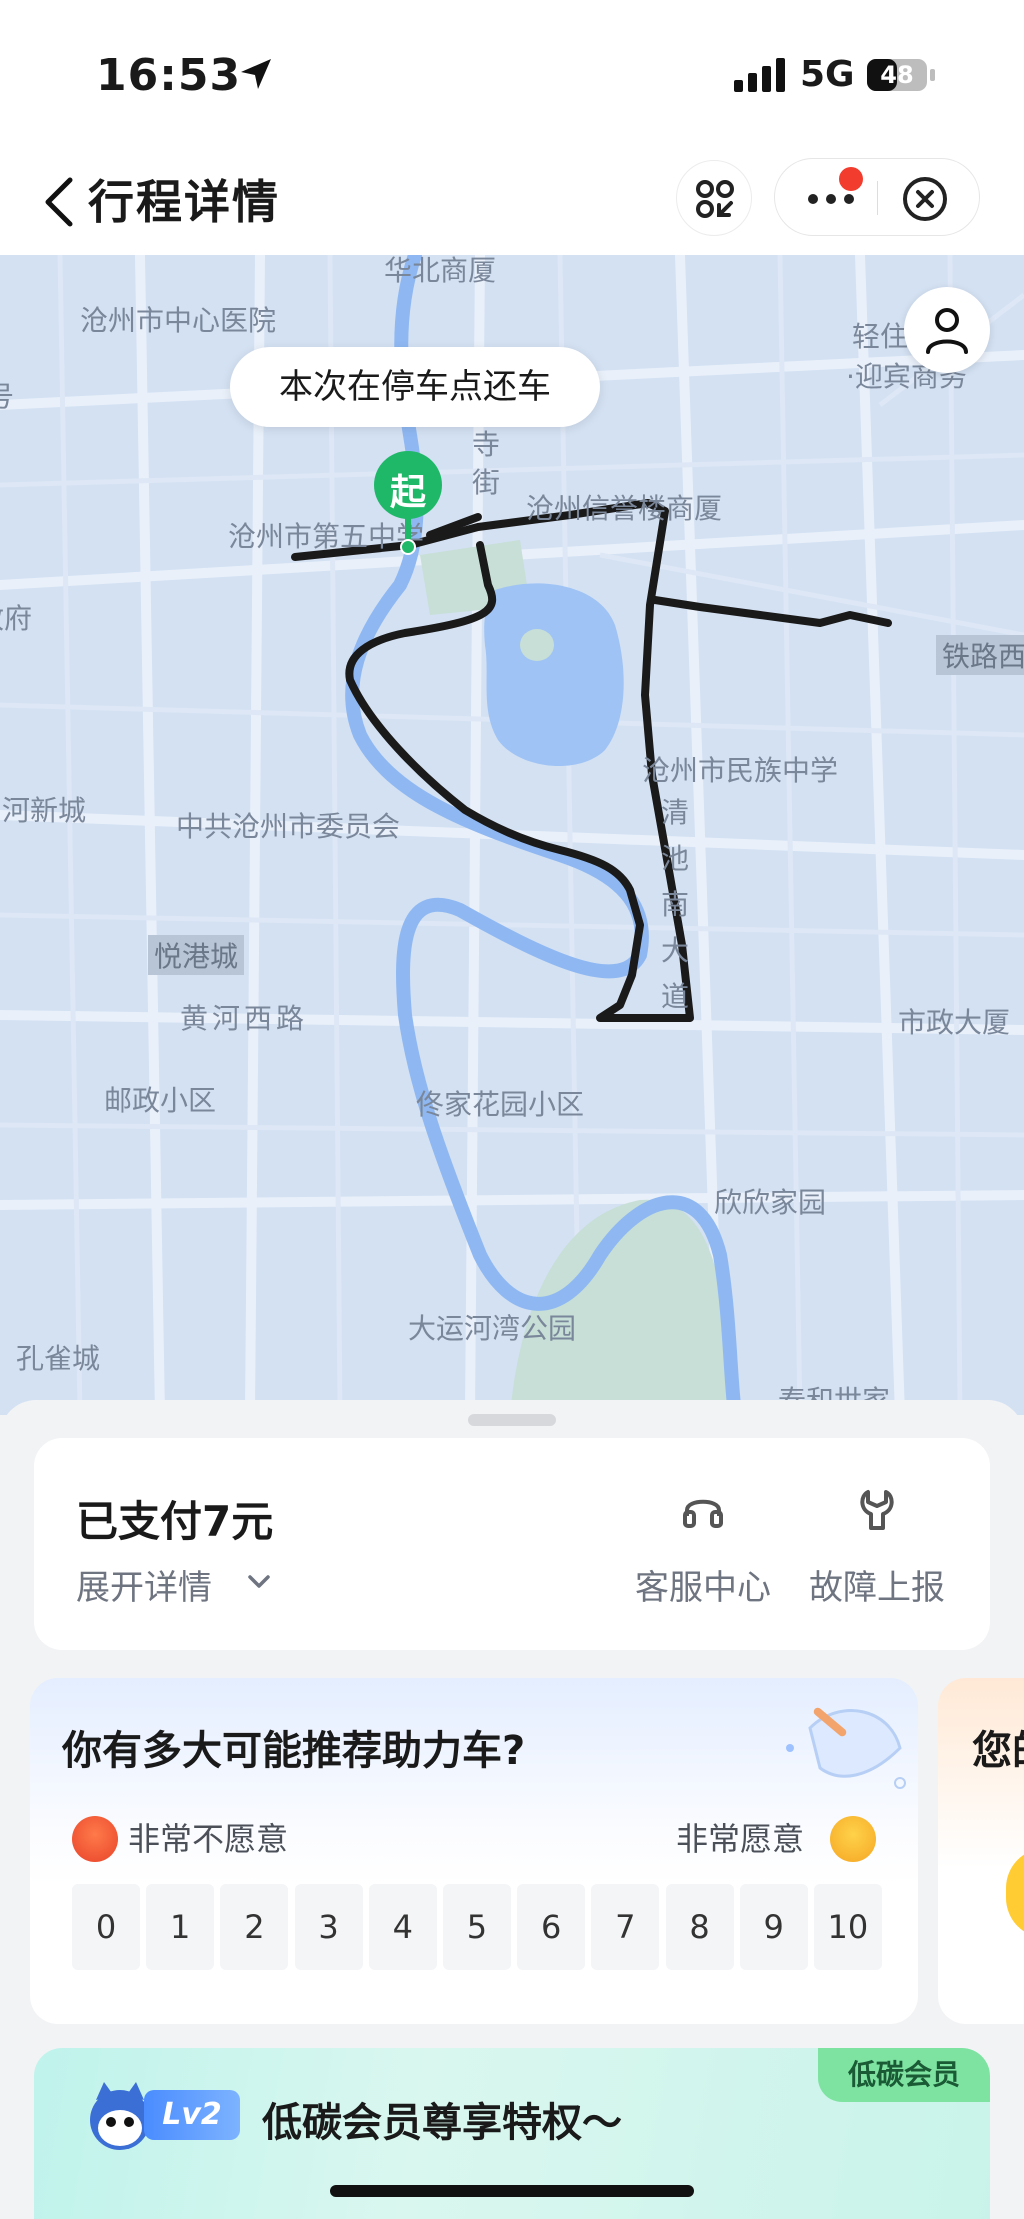 Image resolution: width=1024 pixels, height=2219 pixels. Describe the element at coordinates (773, 1927) in the screenshot. I see `score-9: 9` at that location.